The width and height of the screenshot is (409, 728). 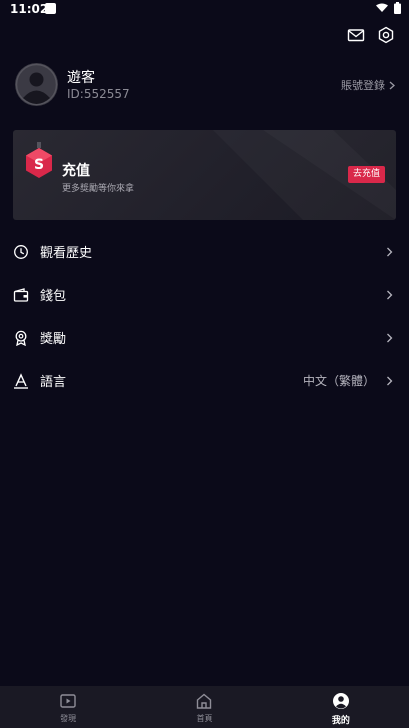 I want to click on nav-label: 我的, so click(x=340, y=721).